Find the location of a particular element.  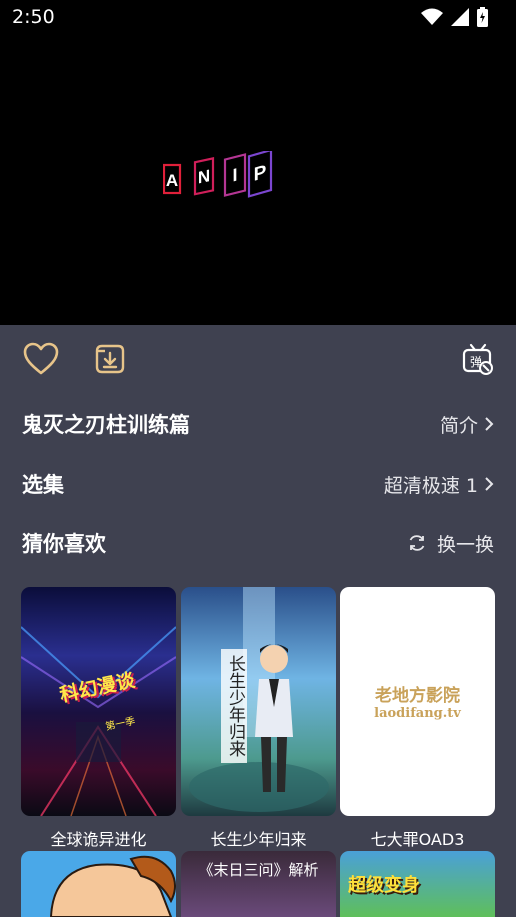

anime-title: 鬼灭之刃柱训练篇 is located at coordinates (106, 425).